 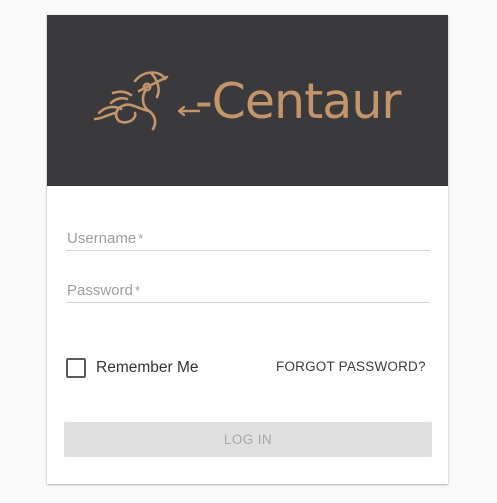 I want to click on username-field: Username *, so click(x=248, y=239).